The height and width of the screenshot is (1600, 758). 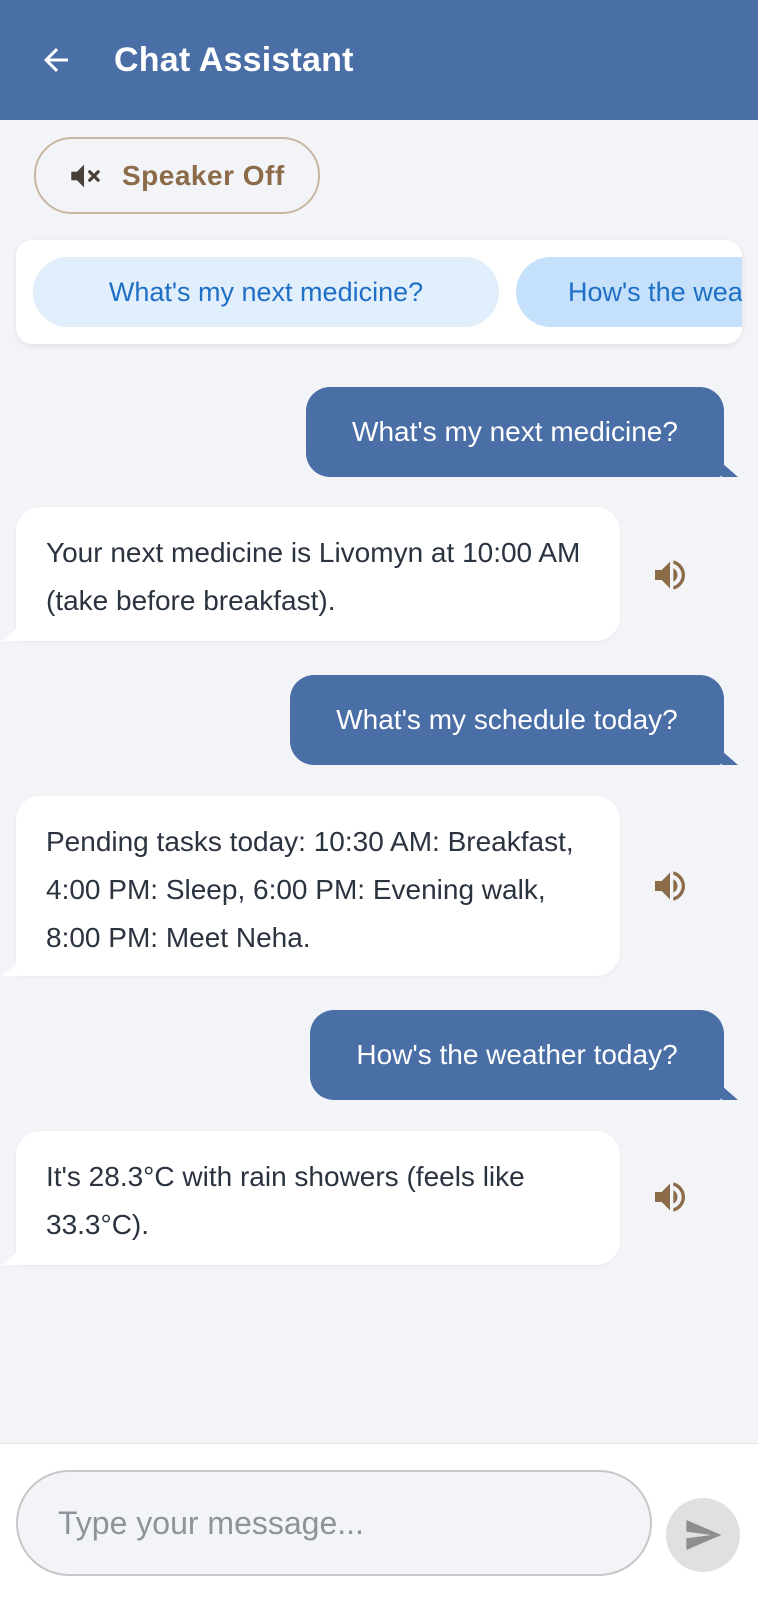 What do you see at coordinates (522, 432) in the screenshot?
I see `user-message: What's my next medicine?` at bounding box center [522, 432].